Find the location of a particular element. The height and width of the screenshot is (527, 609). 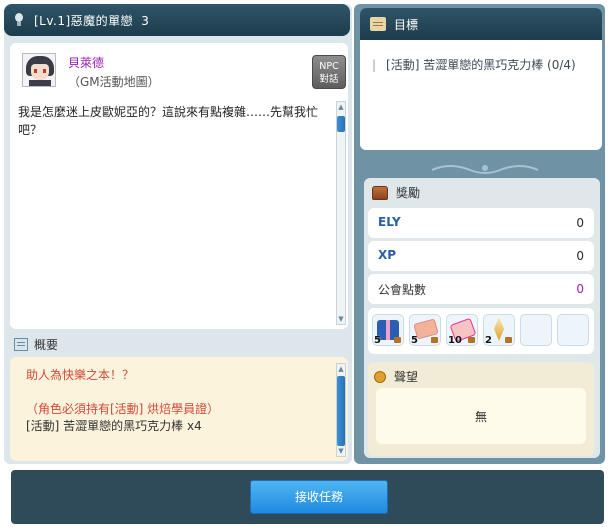

goal-header: 目標 is located at coordinates (481, 24).